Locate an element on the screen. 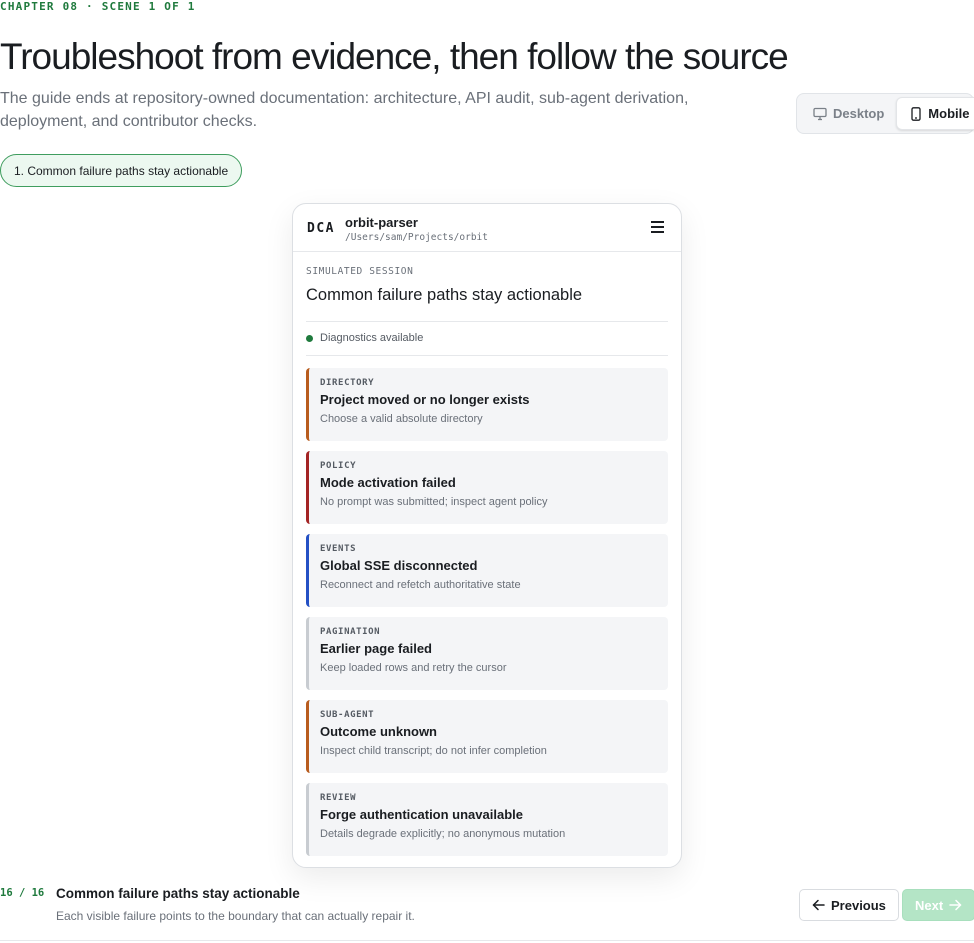 This screenshot has width=974, height=943. desktop-view-button: Desktop is located at coordinates (847, 113).